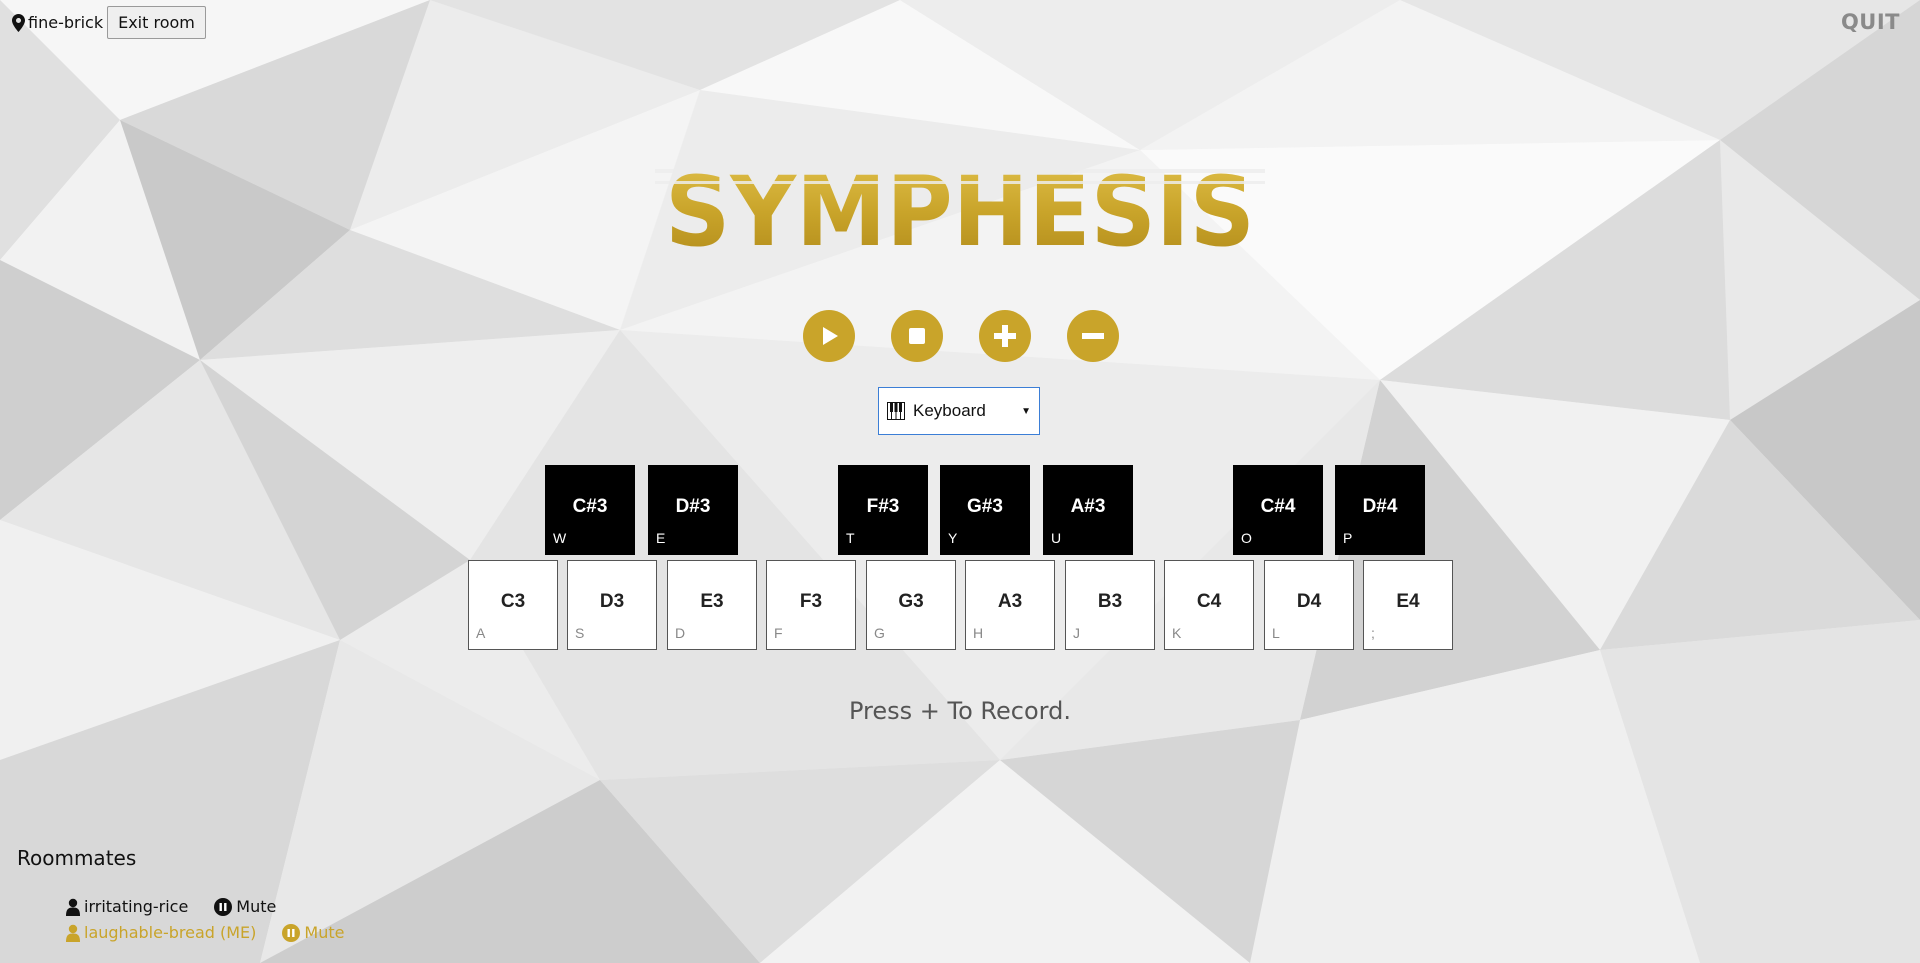  I want to click on piano-key-e3: E3 D, so click(712, 605).